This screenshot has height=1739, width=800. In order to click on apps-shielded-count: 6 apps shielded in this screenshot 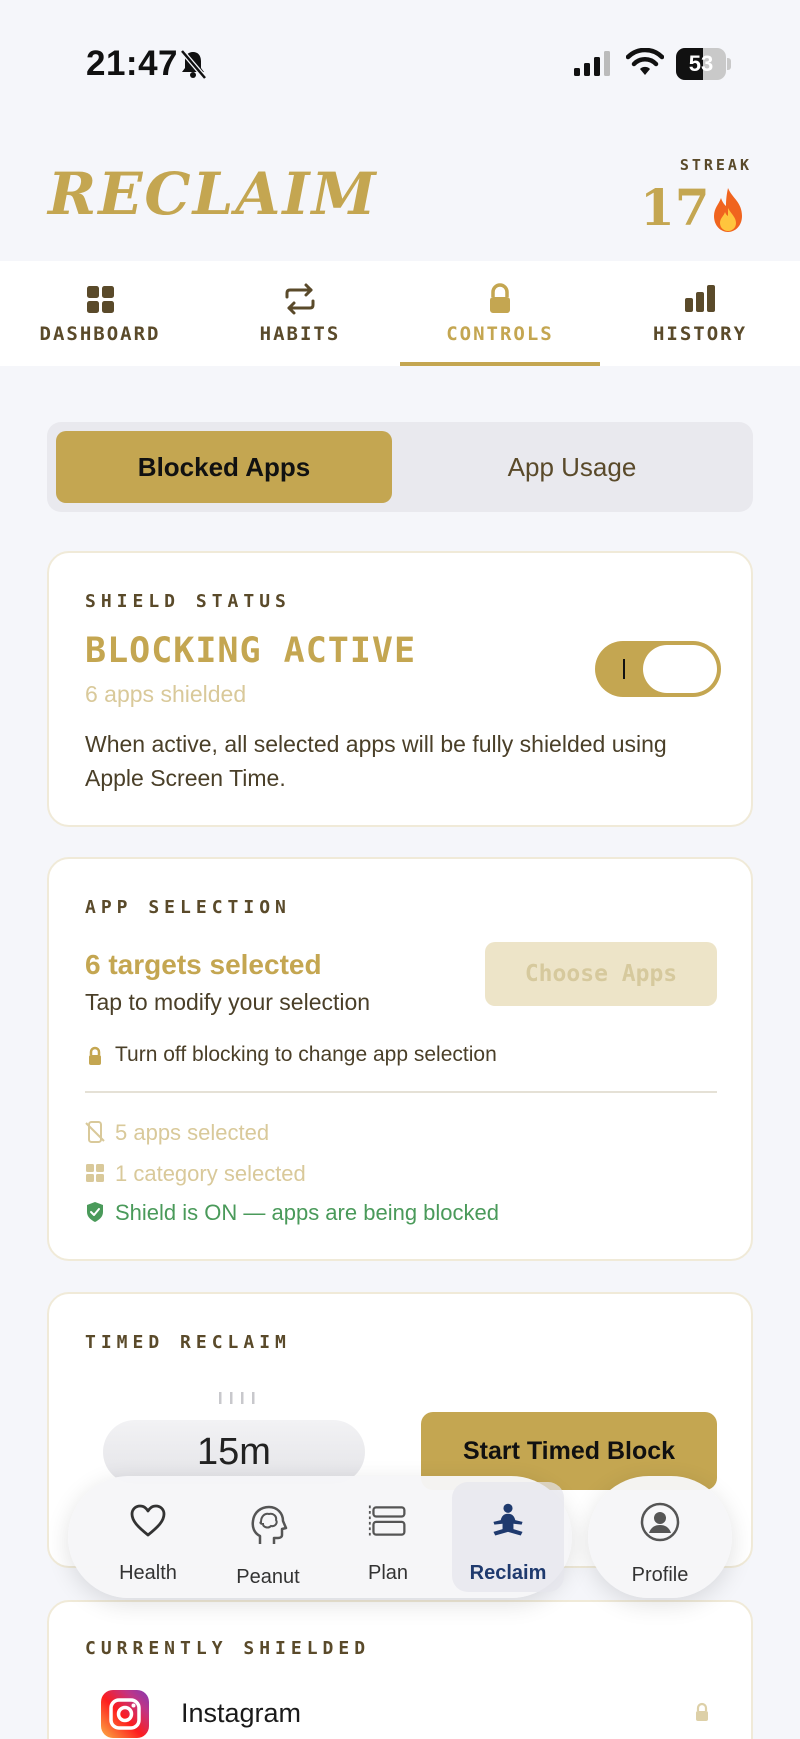, I will do `click(166, 694)`.